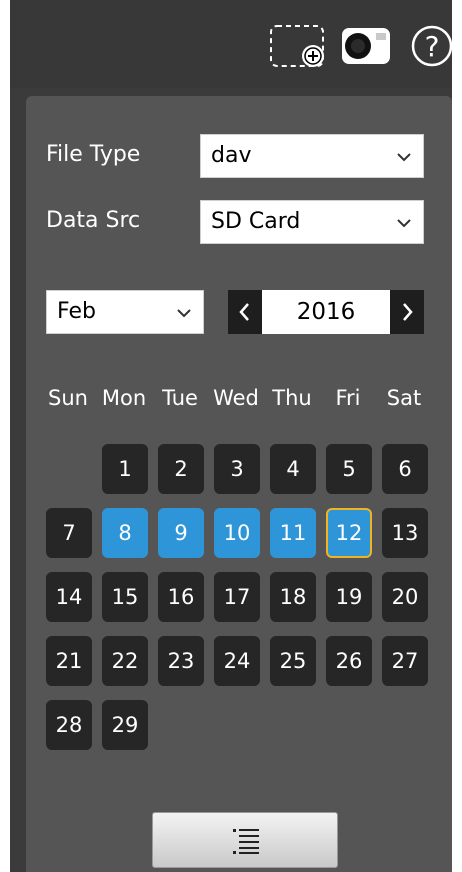 The width and height of the screenshot is (462, 872). What do you see at coordinates (69, 661) in the screenshot?
I see `calendar-day: 21` at bounding box center [69, 661].